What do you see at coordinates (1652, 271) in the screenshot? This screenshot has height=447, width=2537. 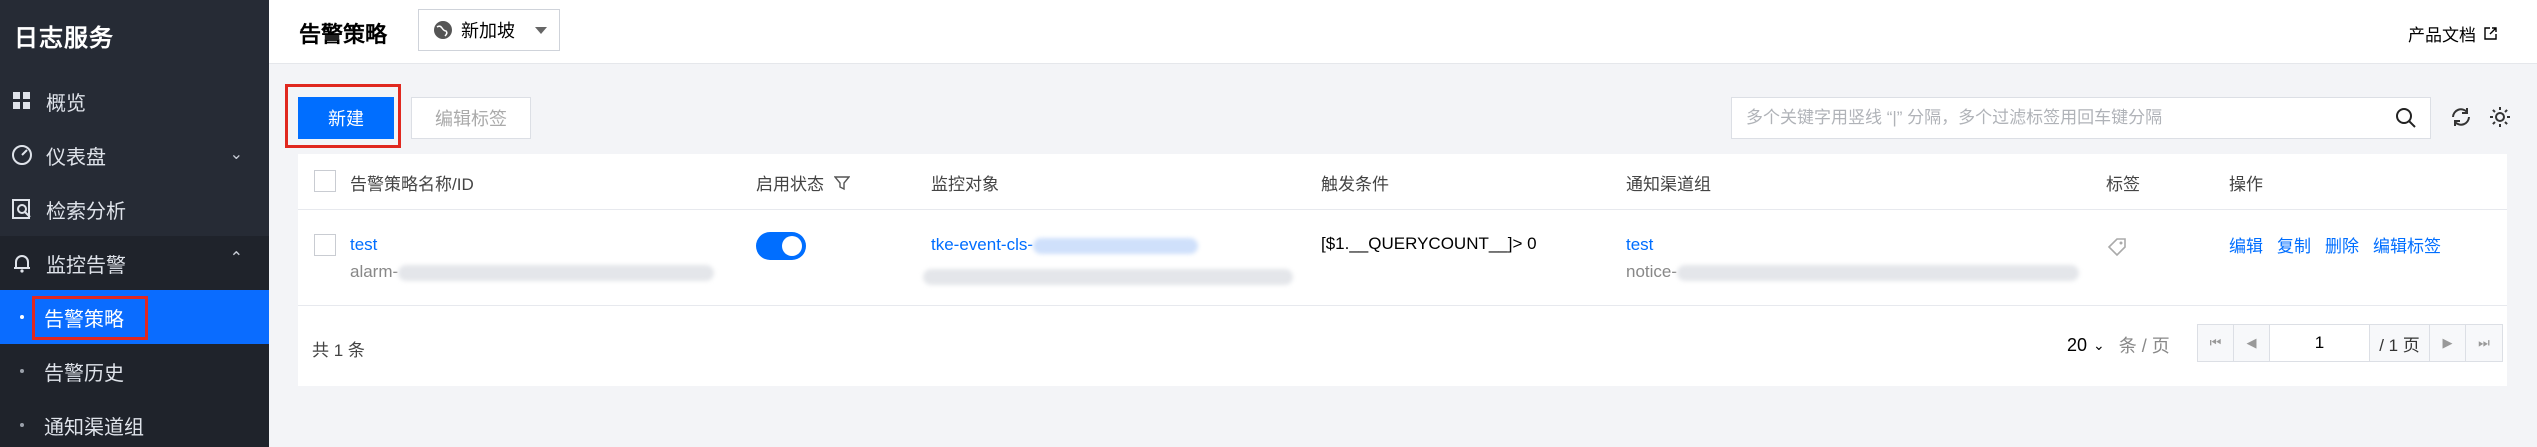 I see `notice-id-prefix: notice-` at bounding box center [1652, 271].